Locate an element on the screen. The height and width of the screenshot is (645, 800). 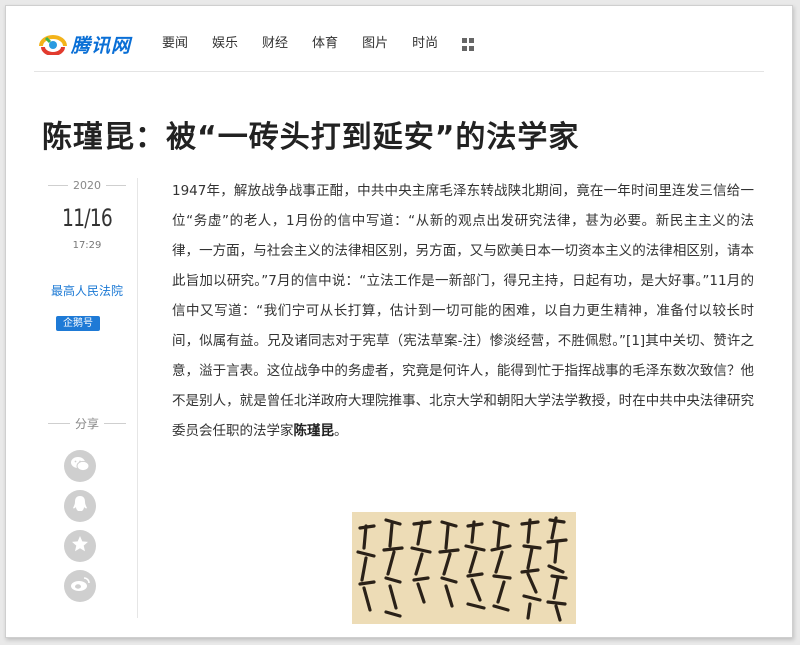
qq-icon is located at coordinates (80, 506).